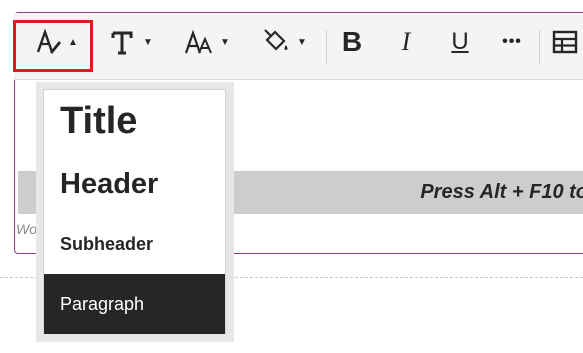  I want to click on menu-item-subheader: Subheader, so click(134, 244).